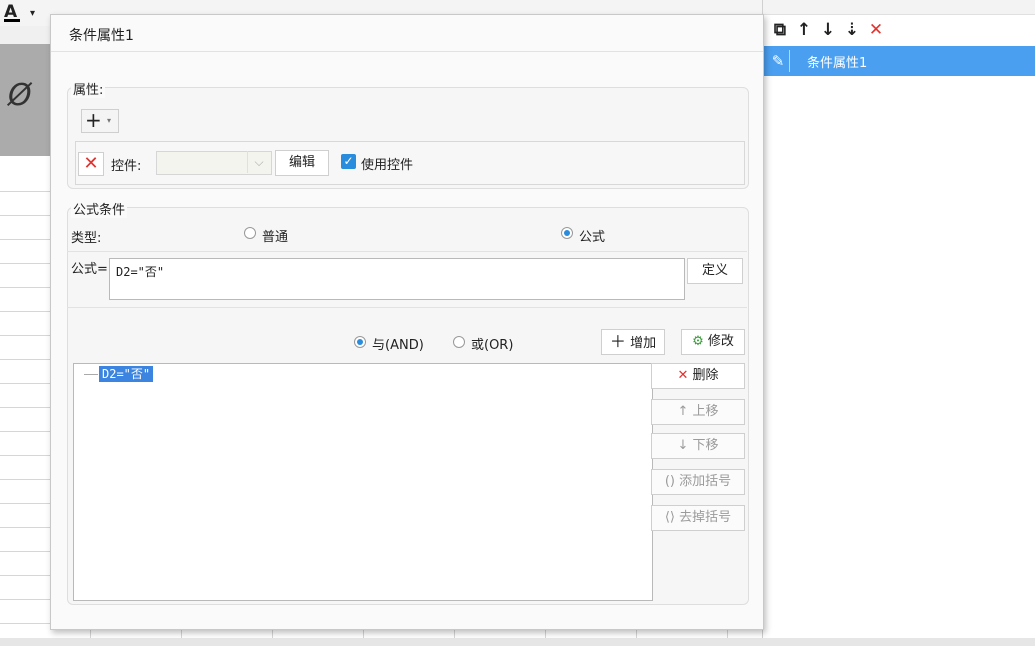 The image size is (1035, 646). I want to click on move-down-label: 下移, so click(705, 445).